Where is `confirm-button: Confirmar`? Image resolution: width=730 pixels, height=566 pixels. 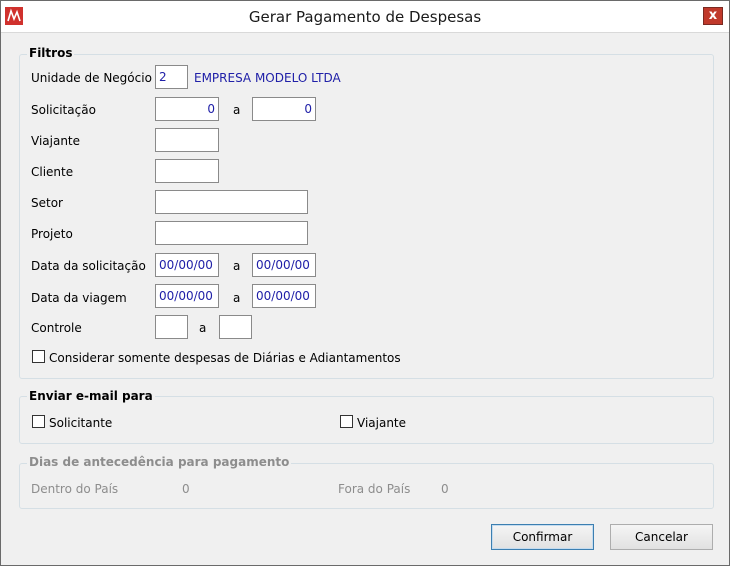
confirm-button: Confirmar is located at coordinates (542, 537).